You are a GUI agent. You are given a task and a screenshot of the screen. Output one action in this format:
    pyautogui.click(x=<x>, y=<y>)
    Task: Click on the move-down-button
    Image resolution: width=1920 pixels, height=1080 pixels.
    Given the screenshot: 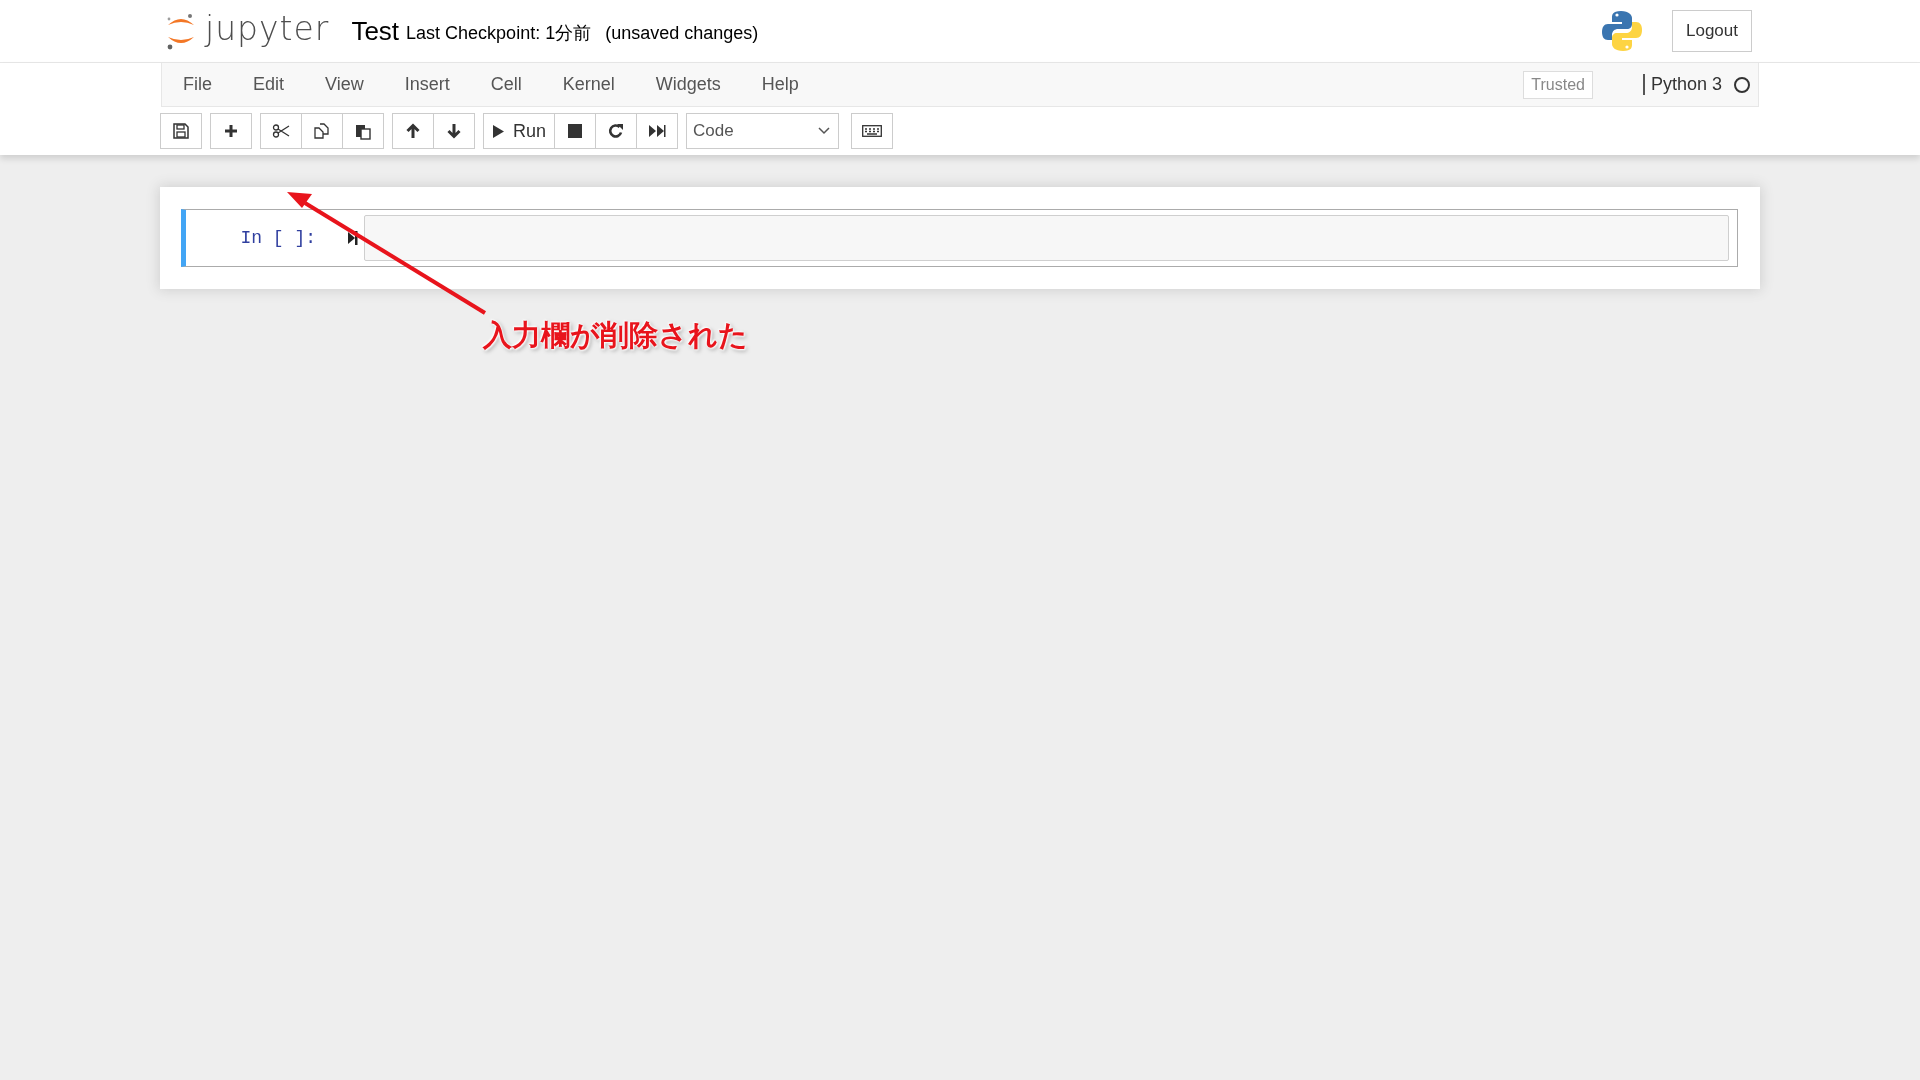 What is the action you would take?
    pyautogui.click(x=454, y=131)
    